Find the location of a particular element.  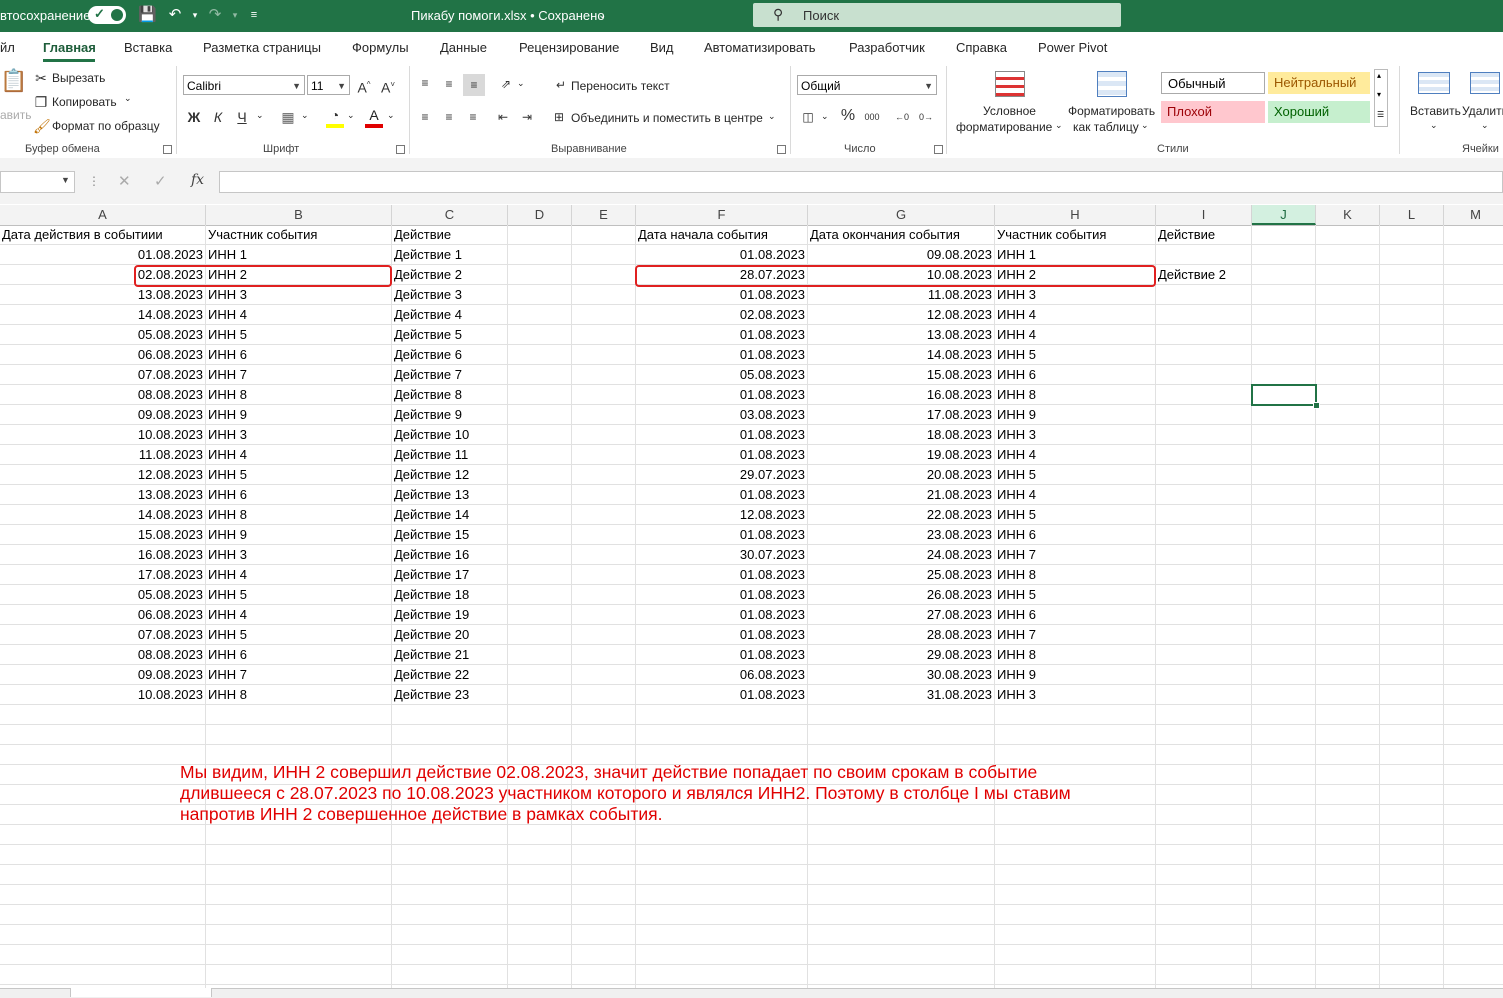

cell-c: Действие 4 is located at coordinates (428, 315).